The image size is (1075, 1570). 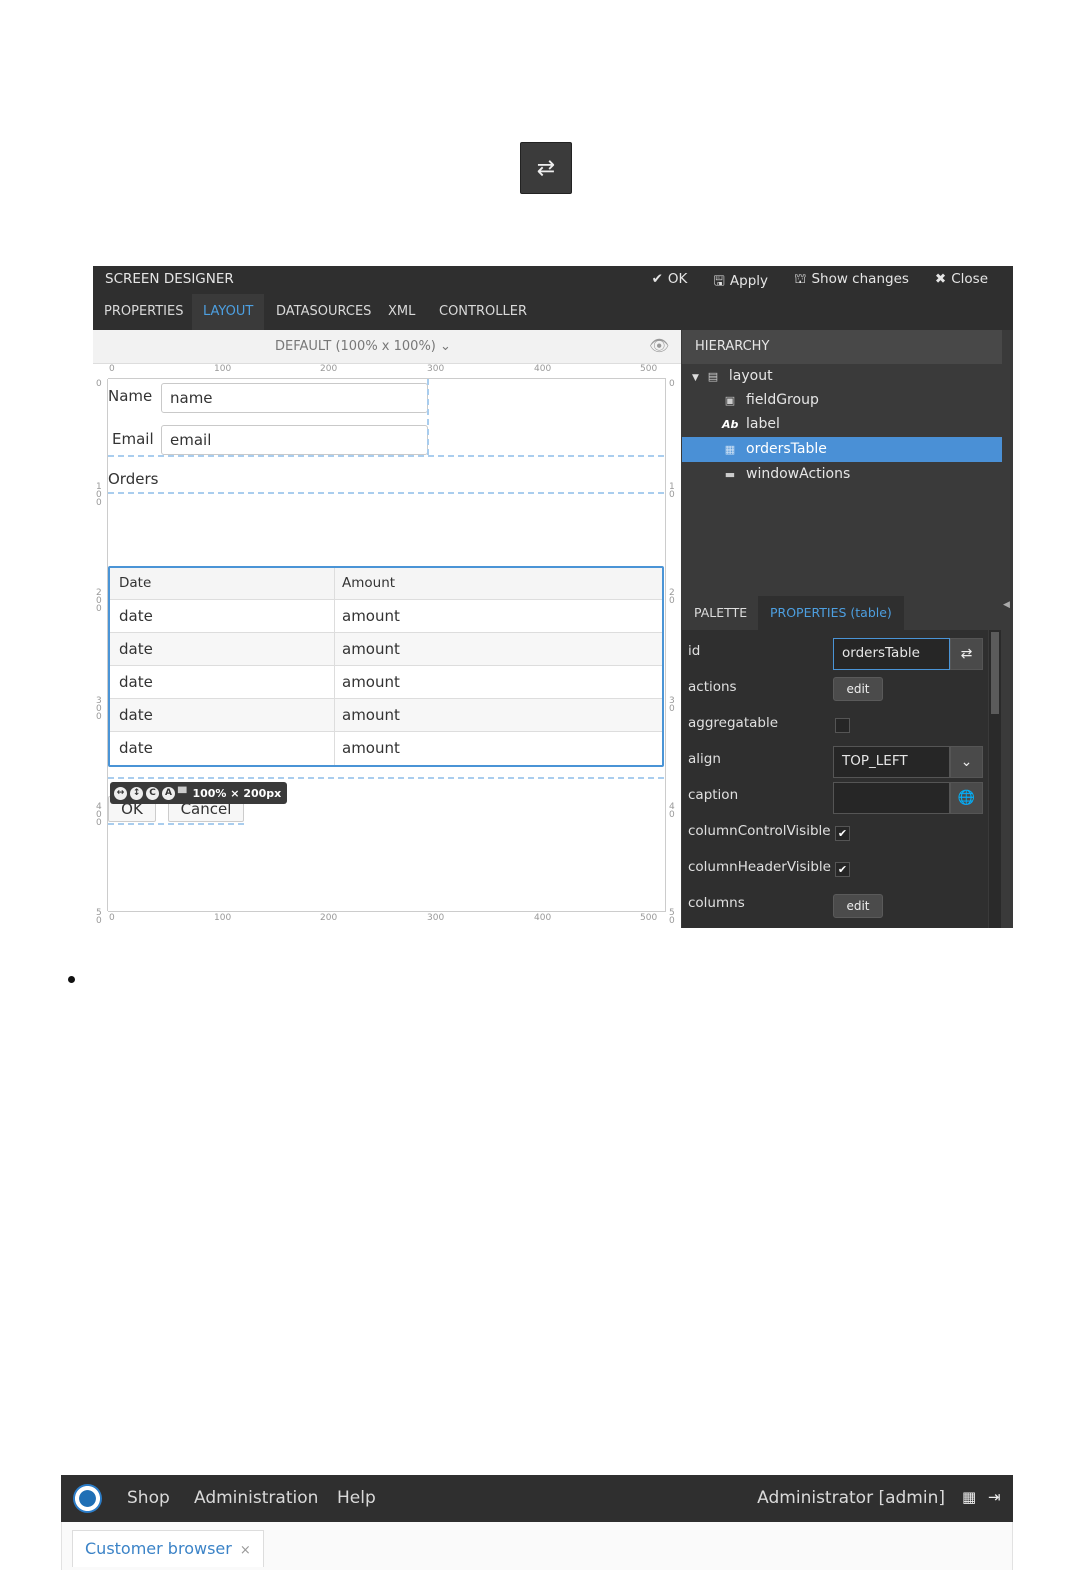 What do you see at coordinates (713, 376) in the screenshot?
I see `layout-icon: ▤` at bounding box center [713, 376].